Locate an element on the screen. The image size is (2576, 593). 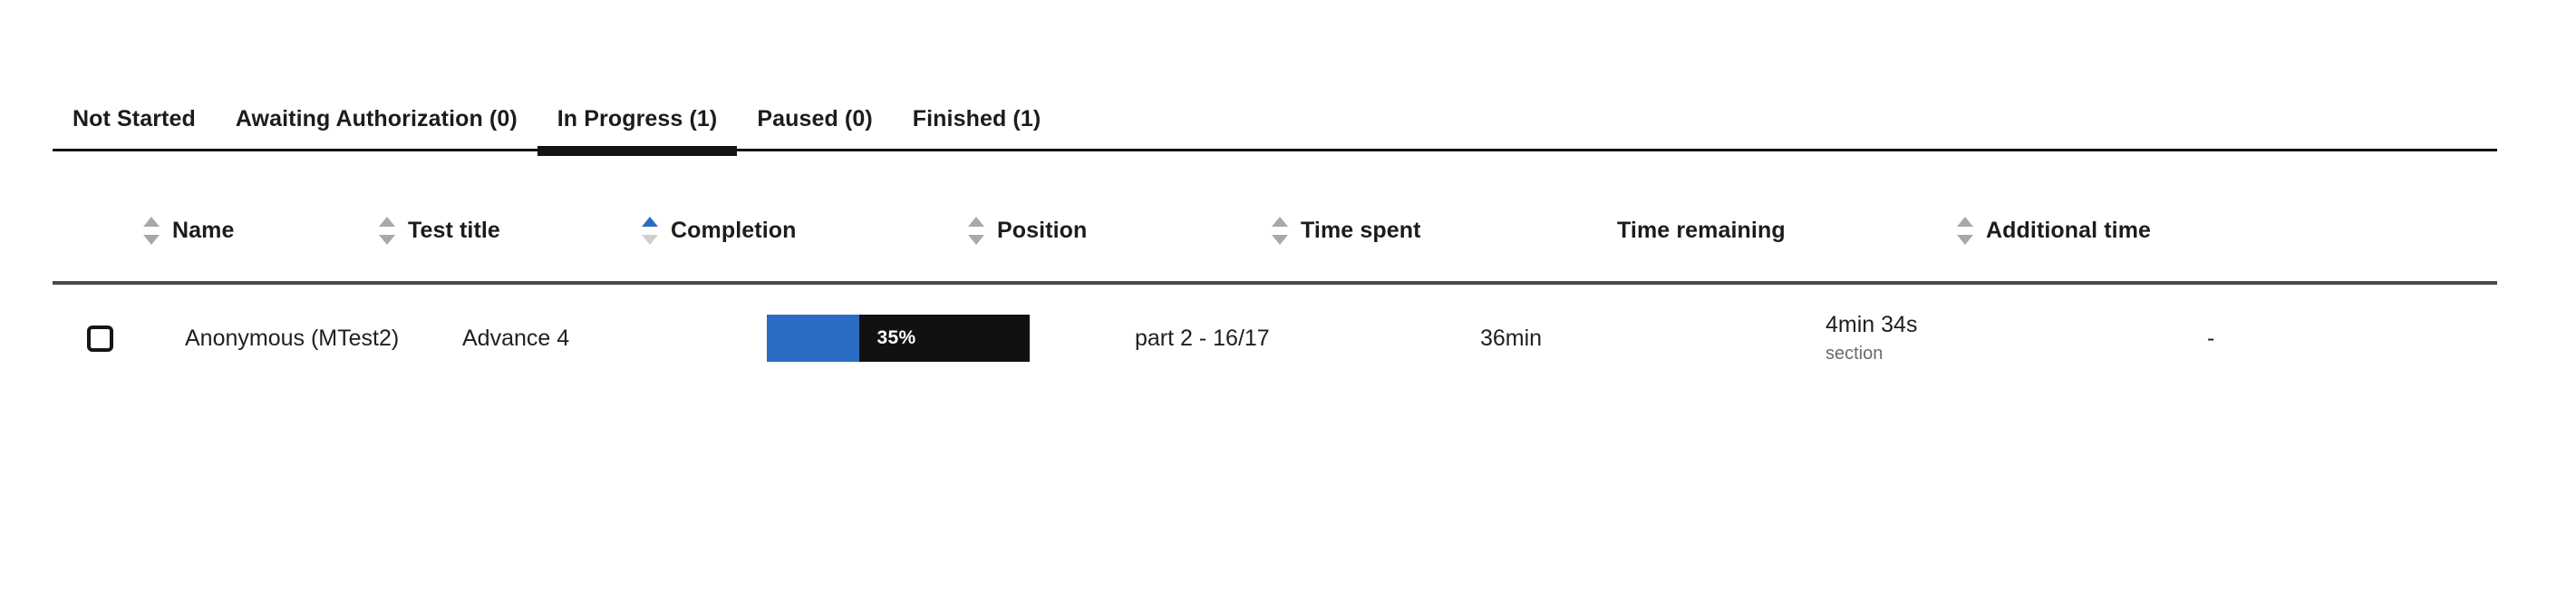
column-header-name: Name is located at coordinates (261, 230).